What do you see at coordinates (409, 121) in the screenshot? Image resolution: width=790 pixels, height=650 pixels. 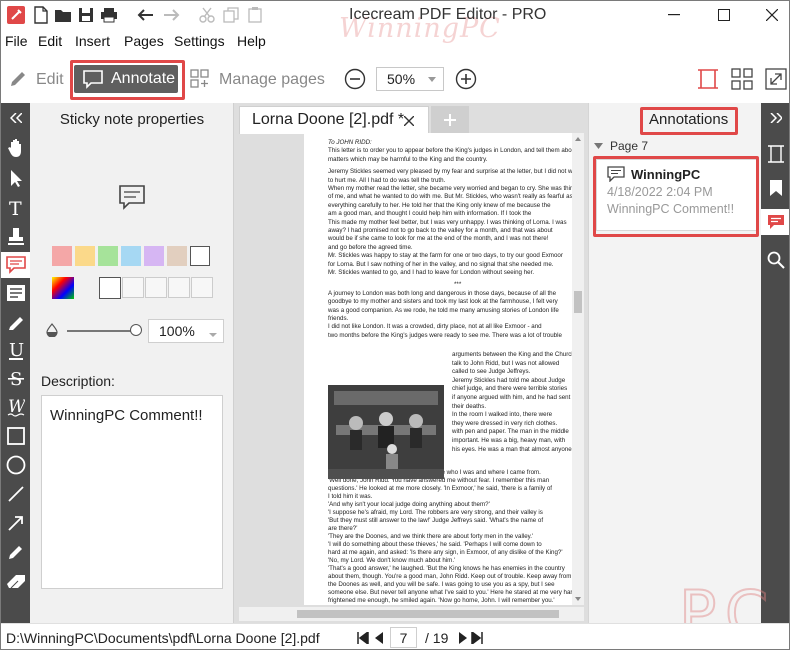 I see `close-tab-icon` at bounding box center [409, 121].